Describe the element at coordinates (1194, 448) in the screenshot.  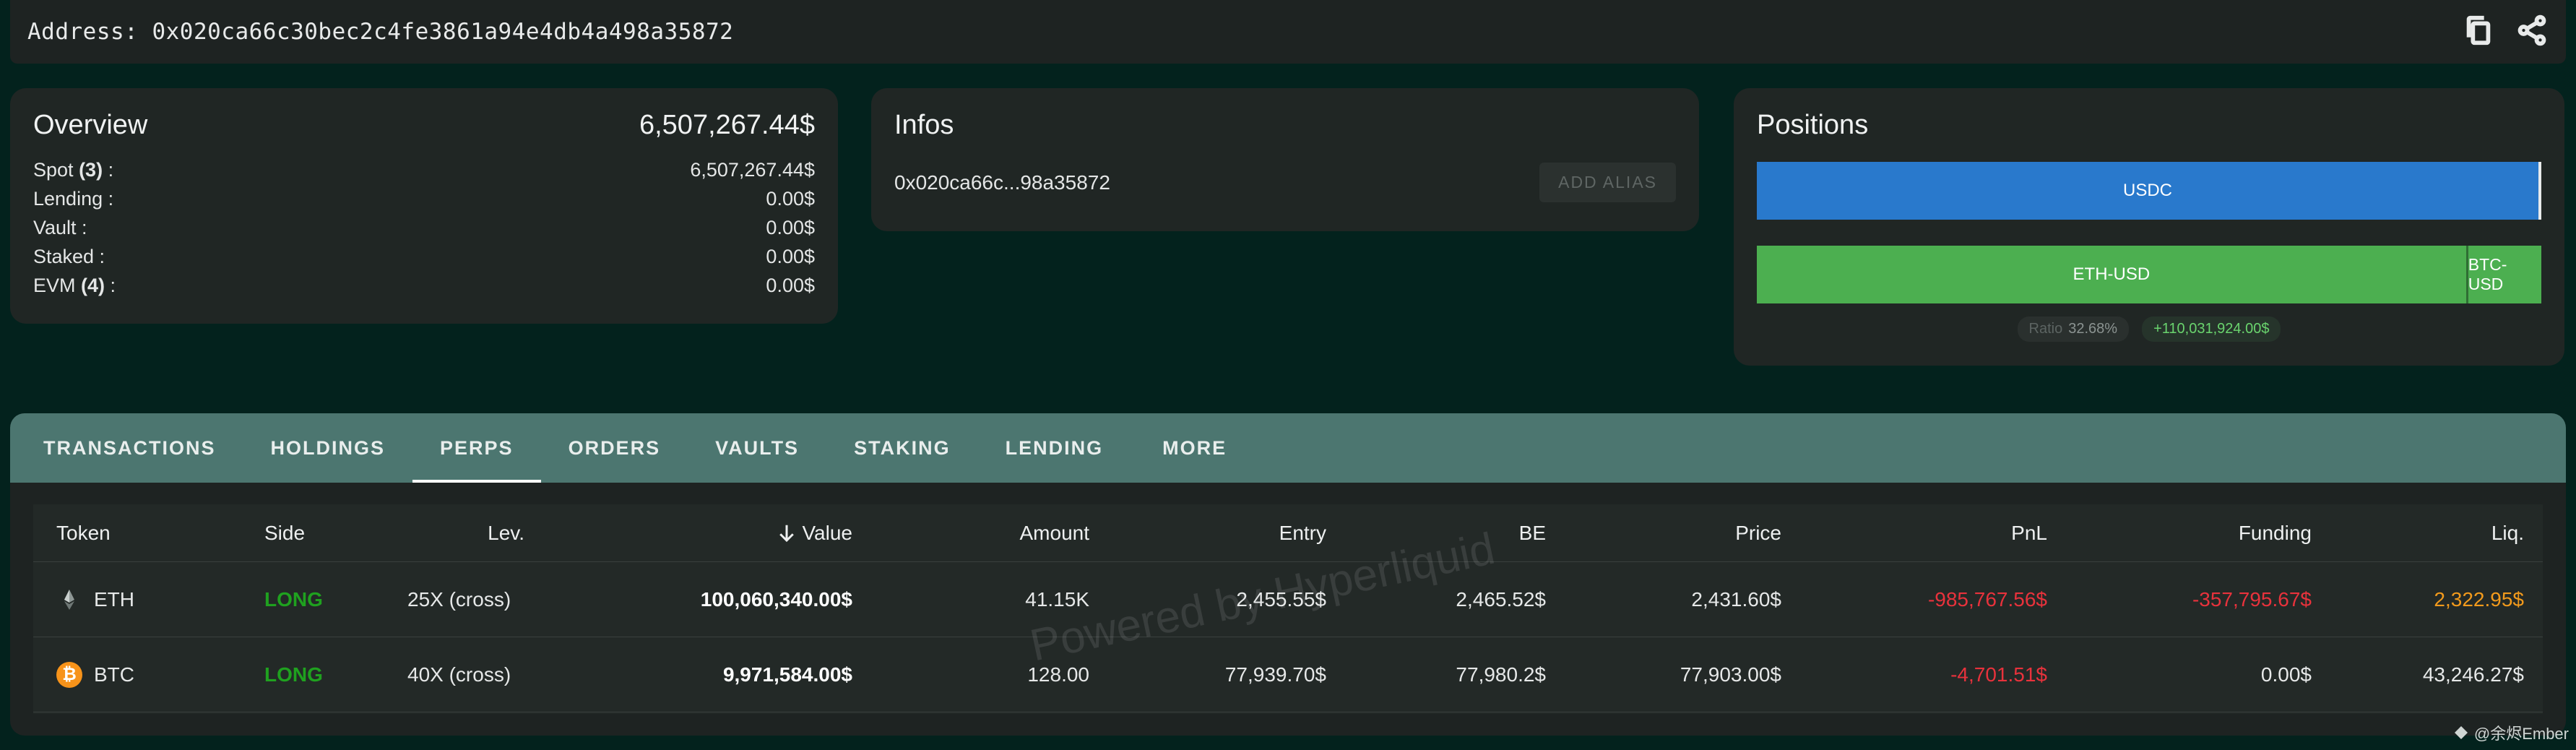
I see `tab-more: MORE` at that location.